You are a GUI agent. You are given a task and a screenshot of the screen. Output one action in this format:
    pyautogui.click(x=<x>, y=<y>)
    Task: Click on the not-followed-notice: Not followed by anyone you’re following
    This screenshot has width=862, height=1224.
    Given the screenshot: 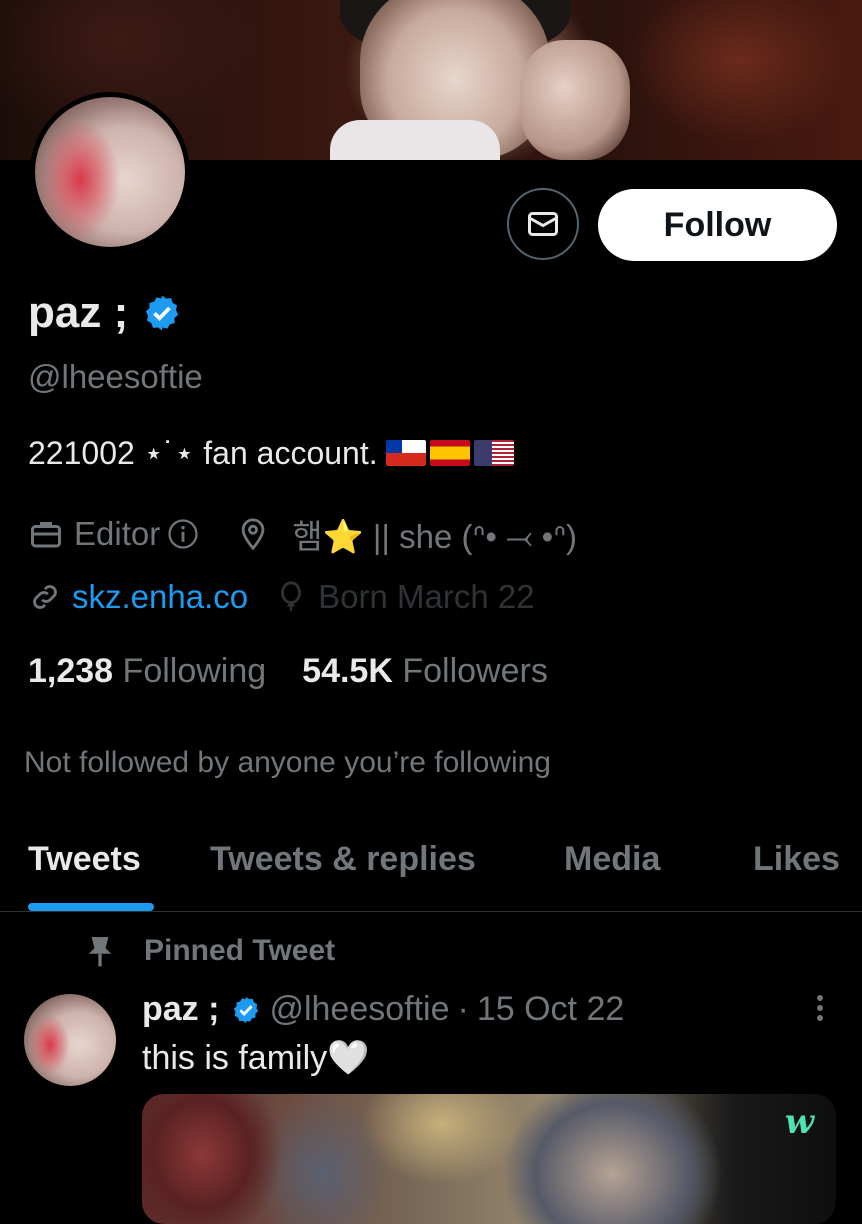 What is the action you would take?
    pyautogui.click(x=287, y=762)
    